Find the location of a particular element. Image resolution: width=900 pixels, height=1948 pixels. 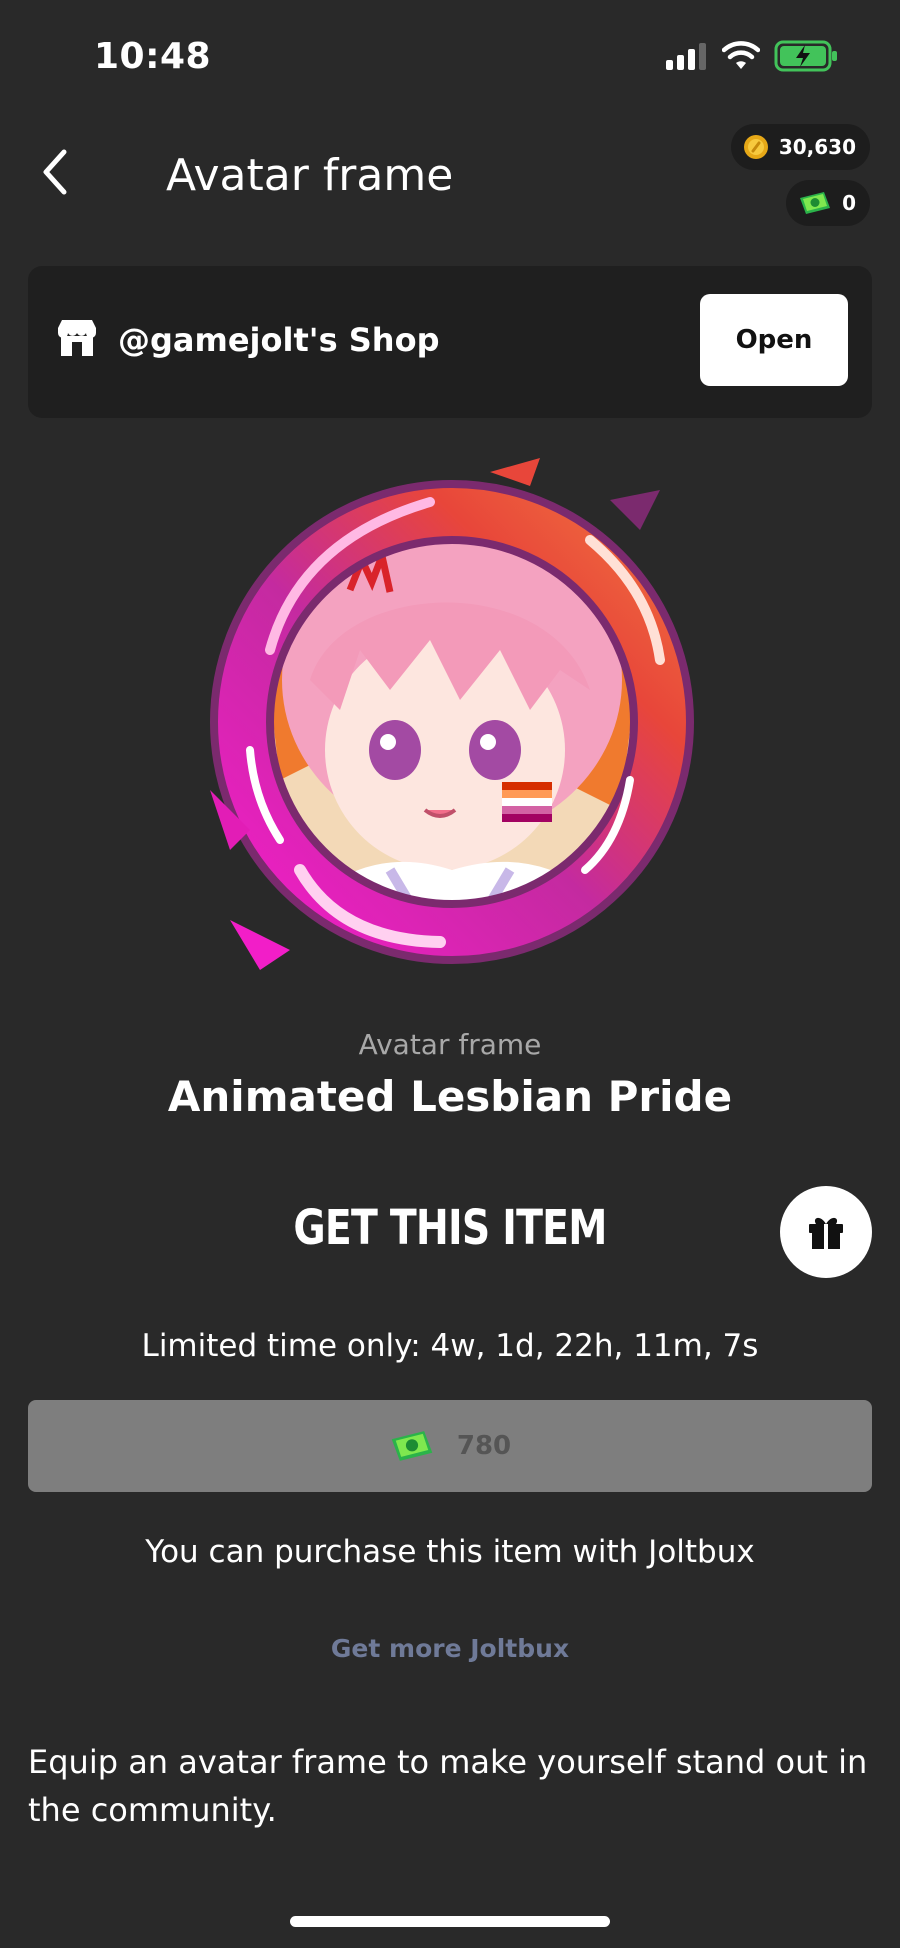

get-item-title: GET THIS ITEM is located at coordinates (450, 1228).